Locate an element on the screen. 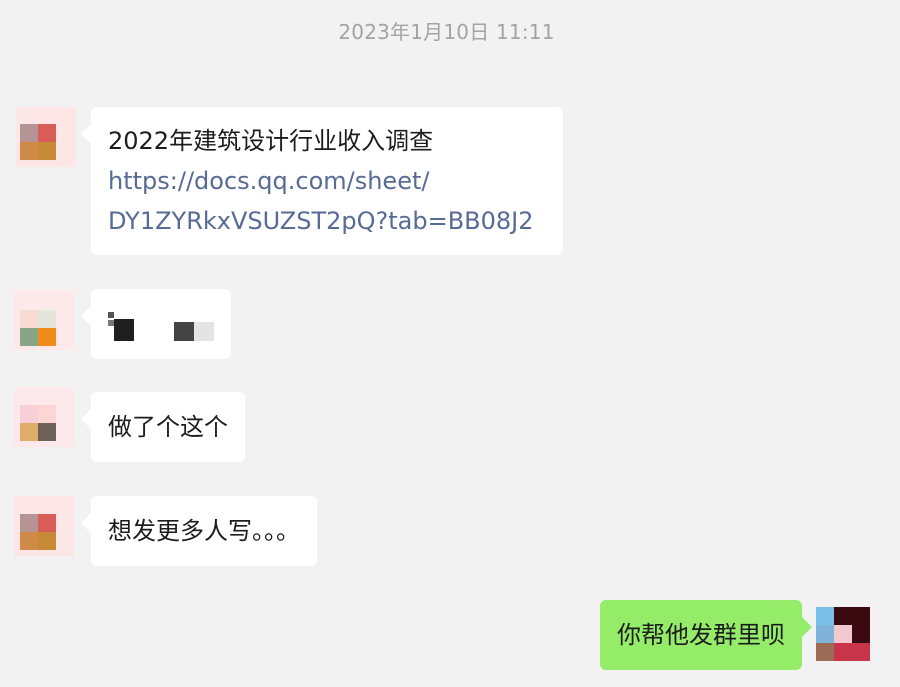 The height and width of the screenshot is (687, 900). message-text: 想发更多人写。。。 is located at coordinates (204, 531).